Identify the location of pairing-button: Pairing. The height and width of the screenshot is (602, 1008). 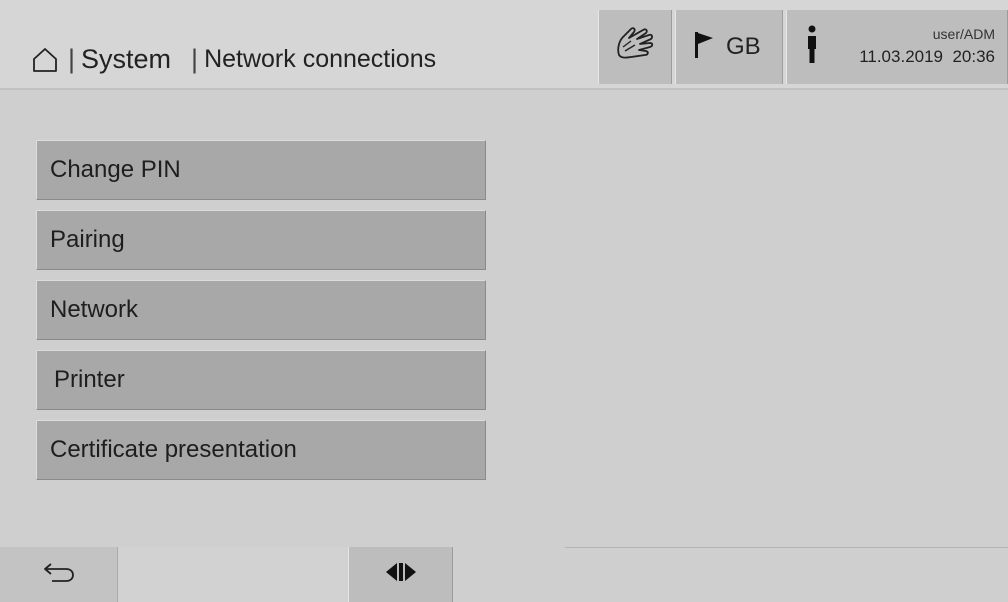
(261, 240).